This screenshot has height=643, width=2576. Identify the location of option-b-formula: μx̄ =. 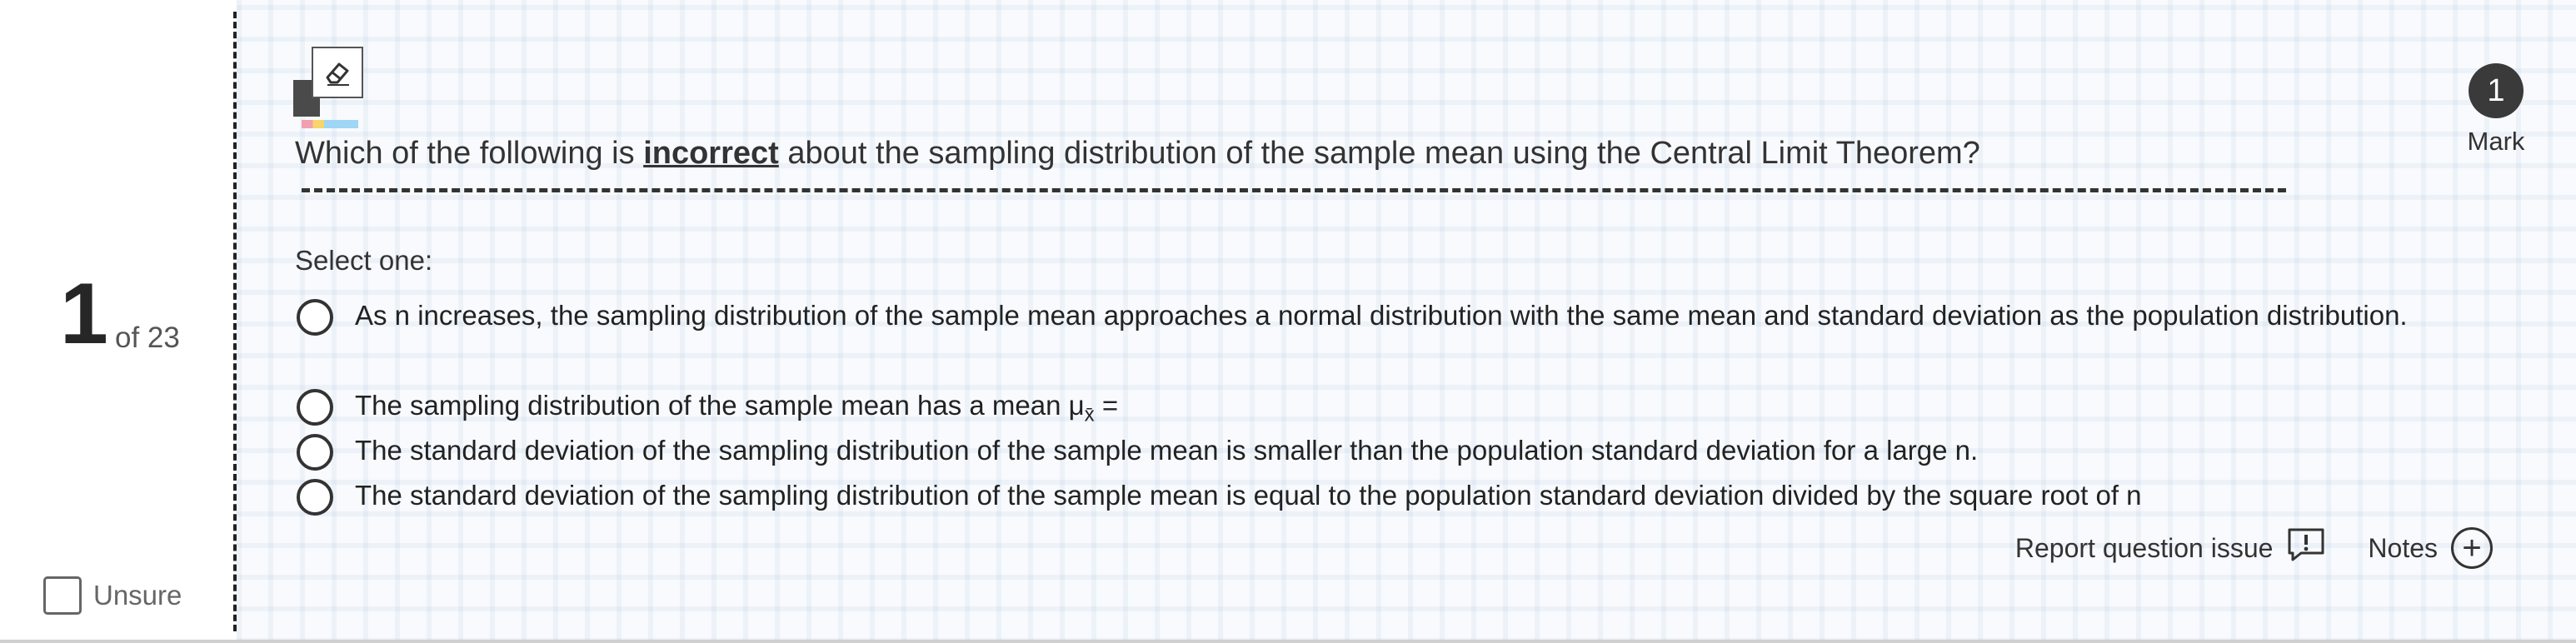
(1093, 408).